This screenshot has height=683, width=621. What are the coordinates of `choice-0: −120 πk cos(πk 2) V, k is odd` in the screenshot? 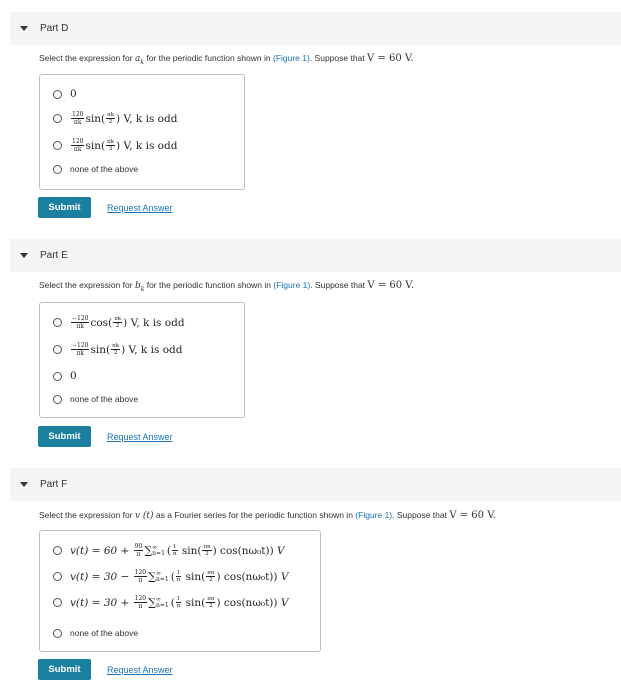 It's located at (119, 322).